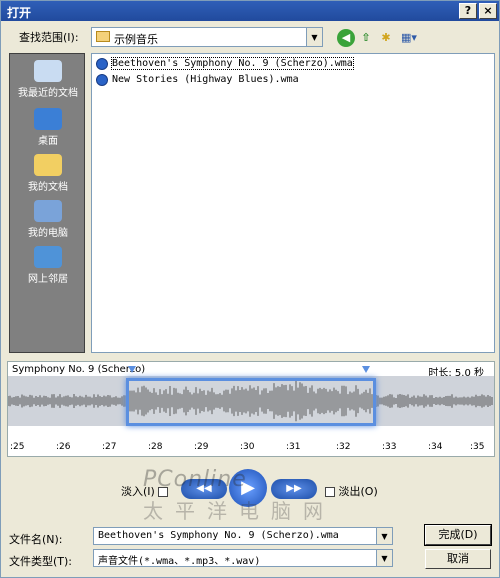 This screenshot has width=500, height=578. I want to click on new-folder-icon: ✱, so click(386, 38).